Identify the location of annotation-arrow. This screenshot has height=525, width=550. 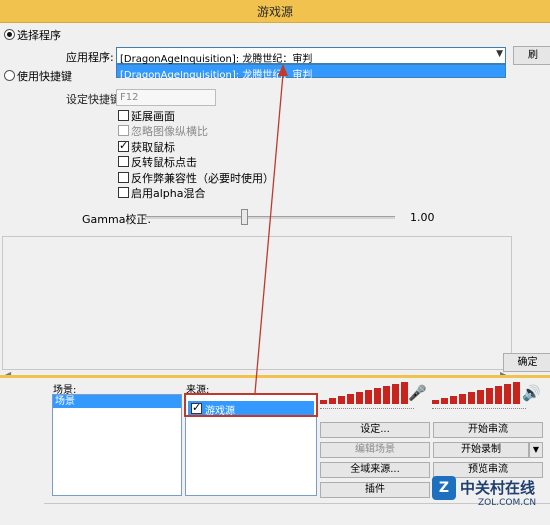
(271, 229).